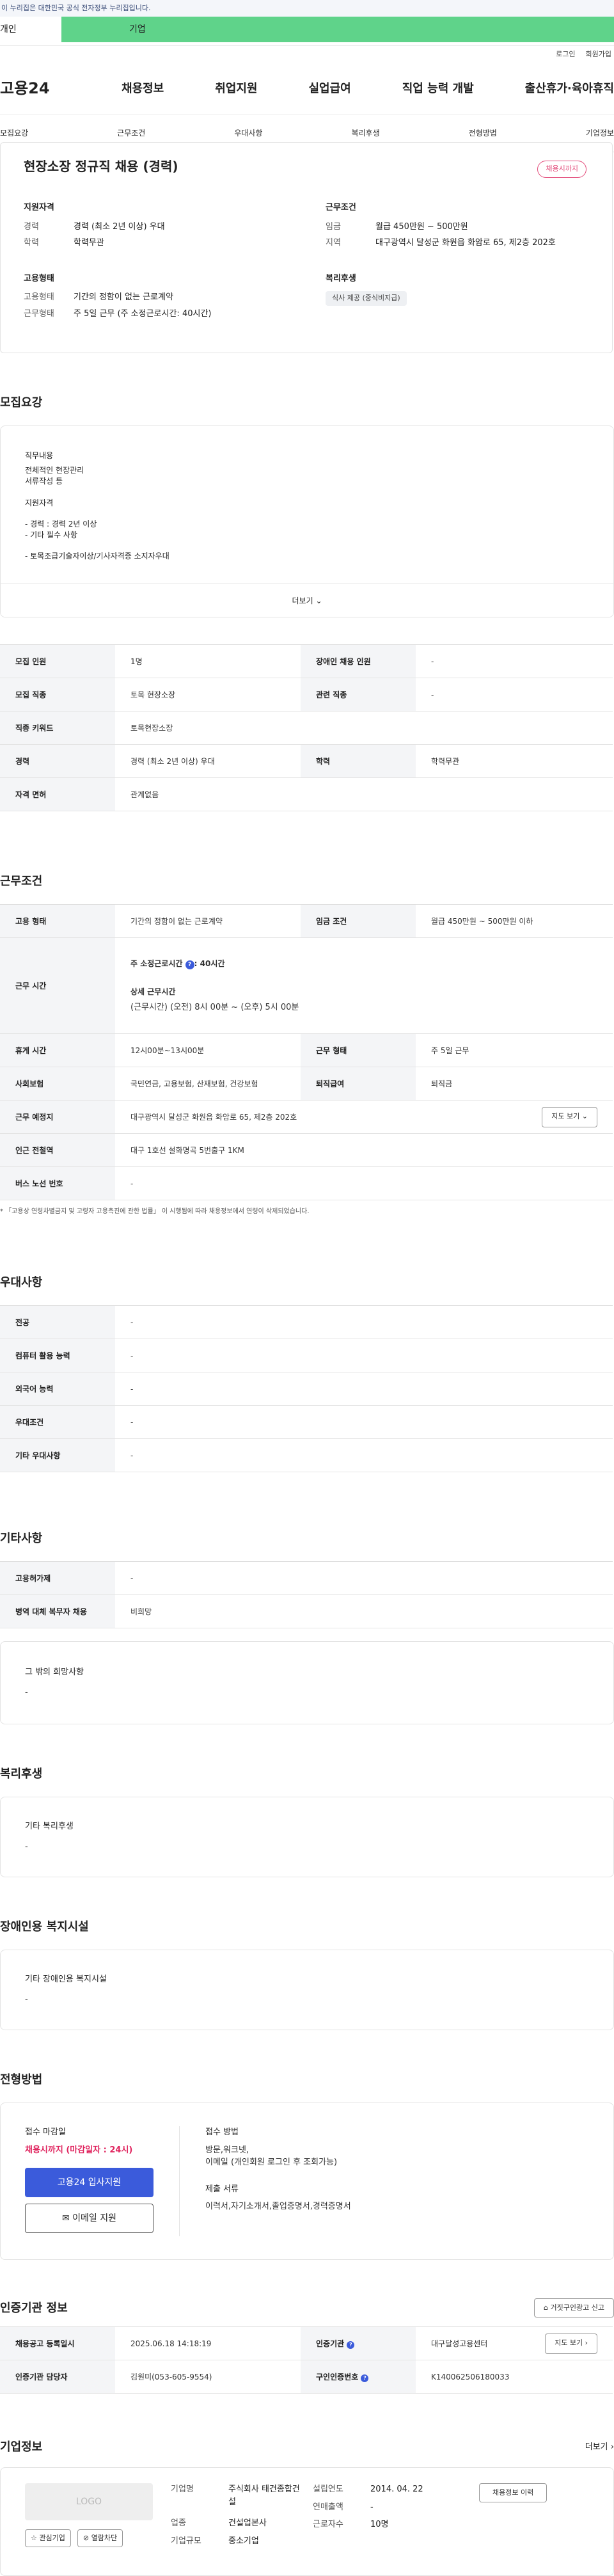 Image resolution: width=614 pixels, height=2576 pixels. What do you see at coordinates (208, 2377) in the screenshot?
I see `td: 김원미(053-605-9554)` at bounding box center [208, 2377].